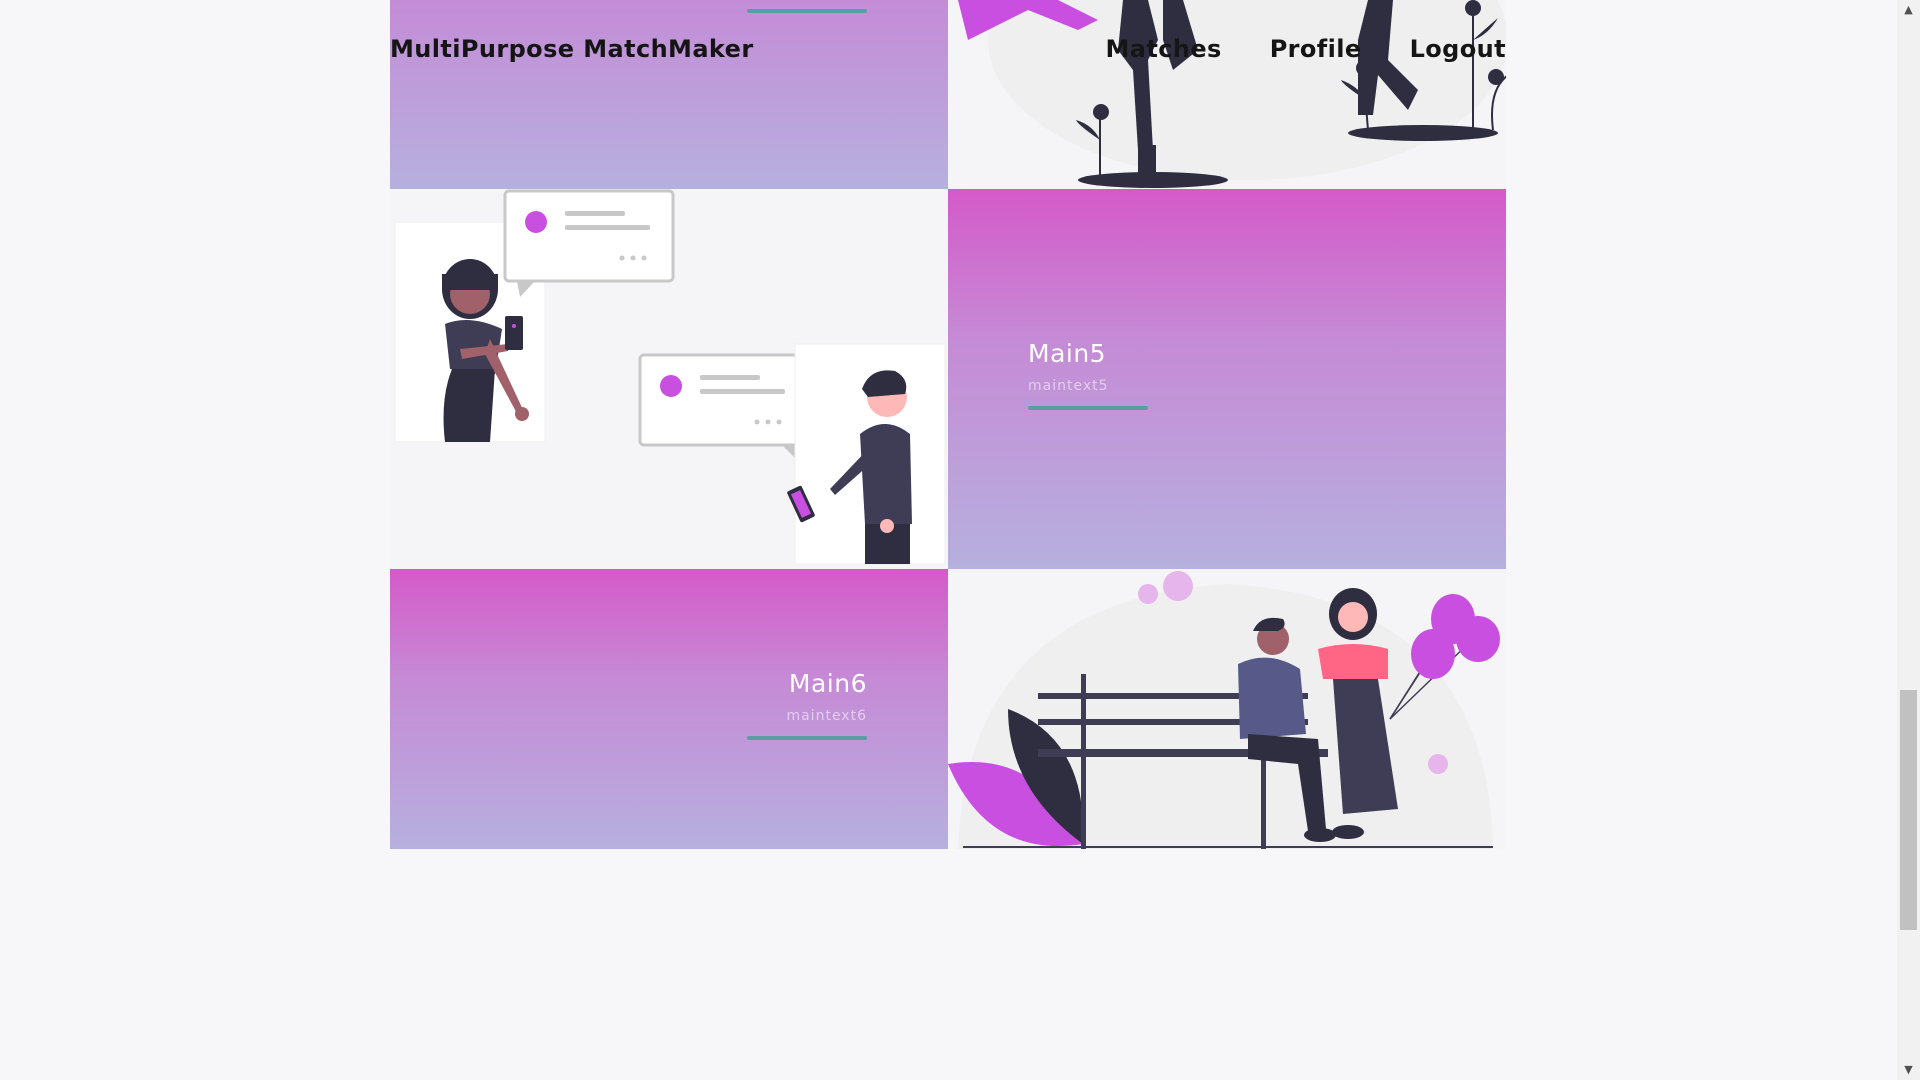  I want to click on card-title: Main6, so click(827, 683).